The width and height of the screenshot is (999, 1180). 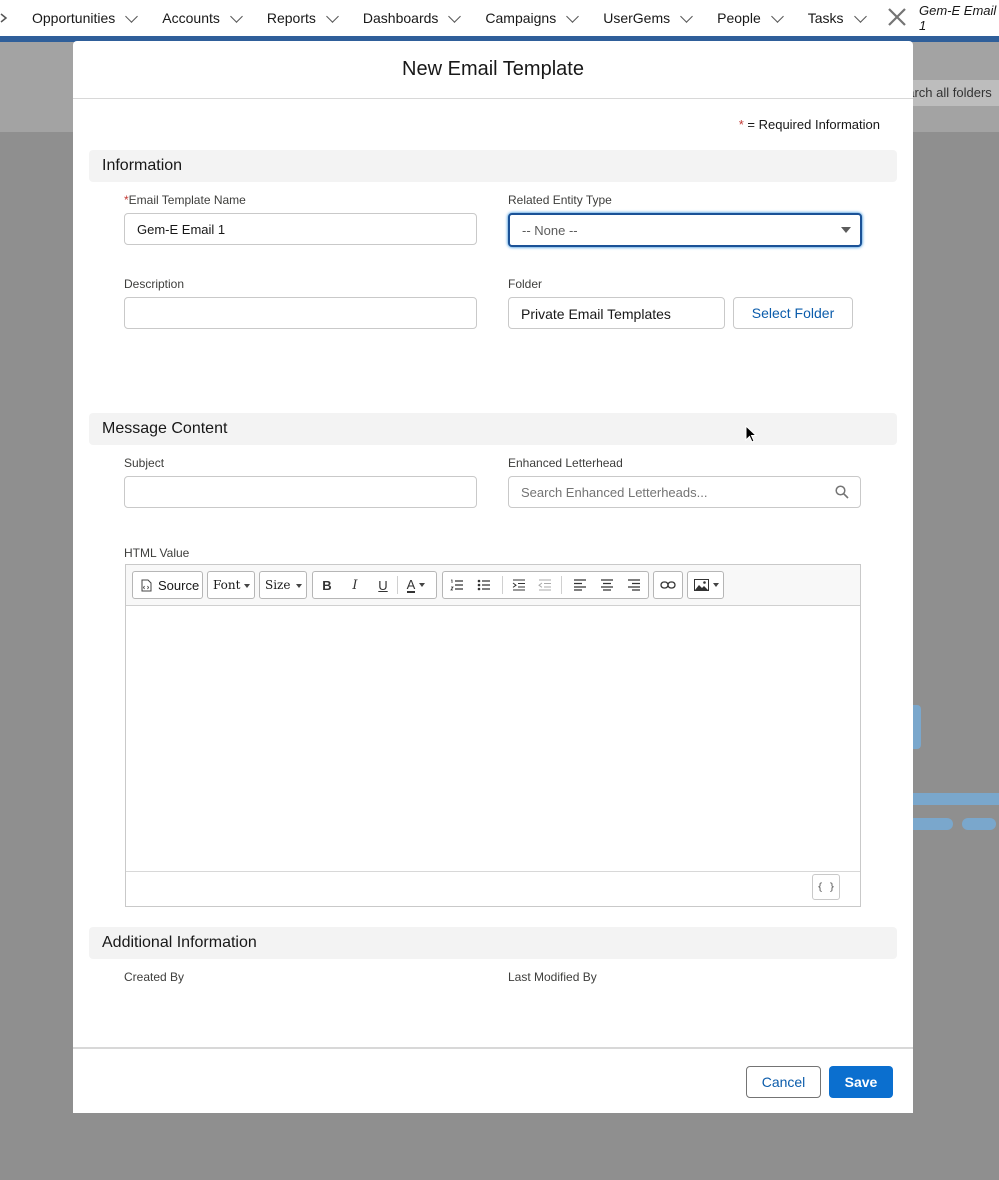 I want to click on required-legend-text: = Required Information, so click(x=813, y=124).